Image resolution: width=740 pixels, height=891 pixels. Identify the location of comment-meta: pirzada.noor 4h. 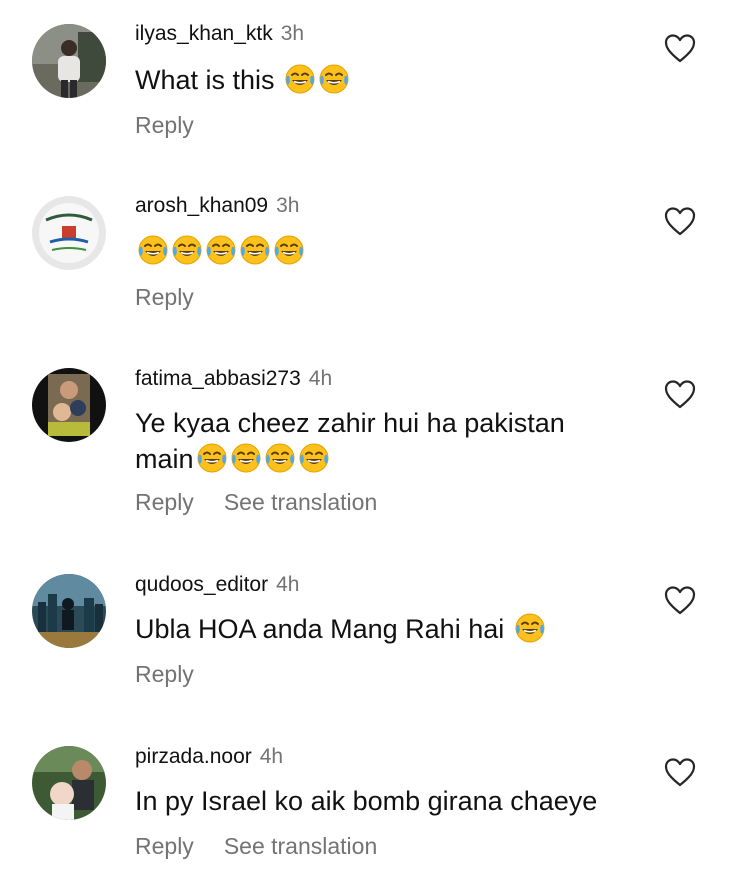
(209, 757).